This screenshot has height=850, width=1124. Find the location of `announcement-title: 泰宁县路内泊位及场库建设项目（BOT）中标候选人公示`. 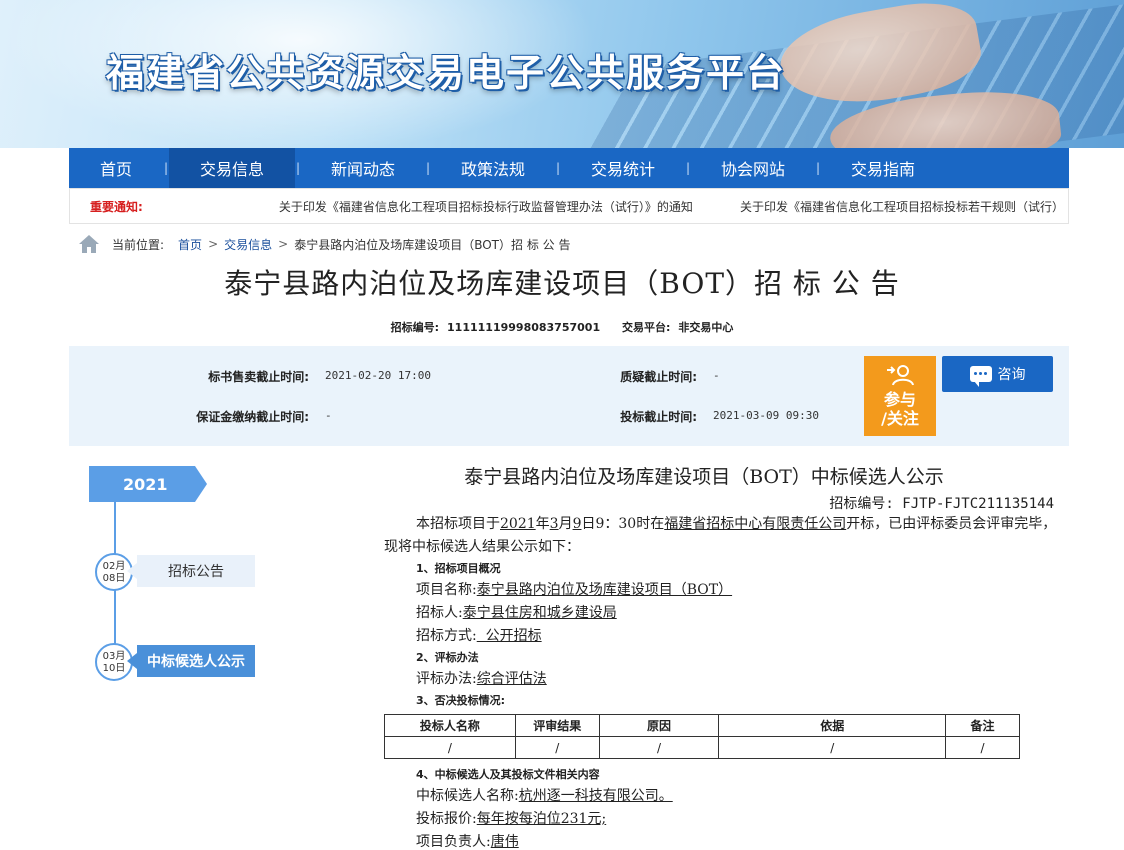

announcement-title: 泰宁县路内泊位及场库建设项目（BOT）中标候选人公示 is located at coordinates (704, 477).